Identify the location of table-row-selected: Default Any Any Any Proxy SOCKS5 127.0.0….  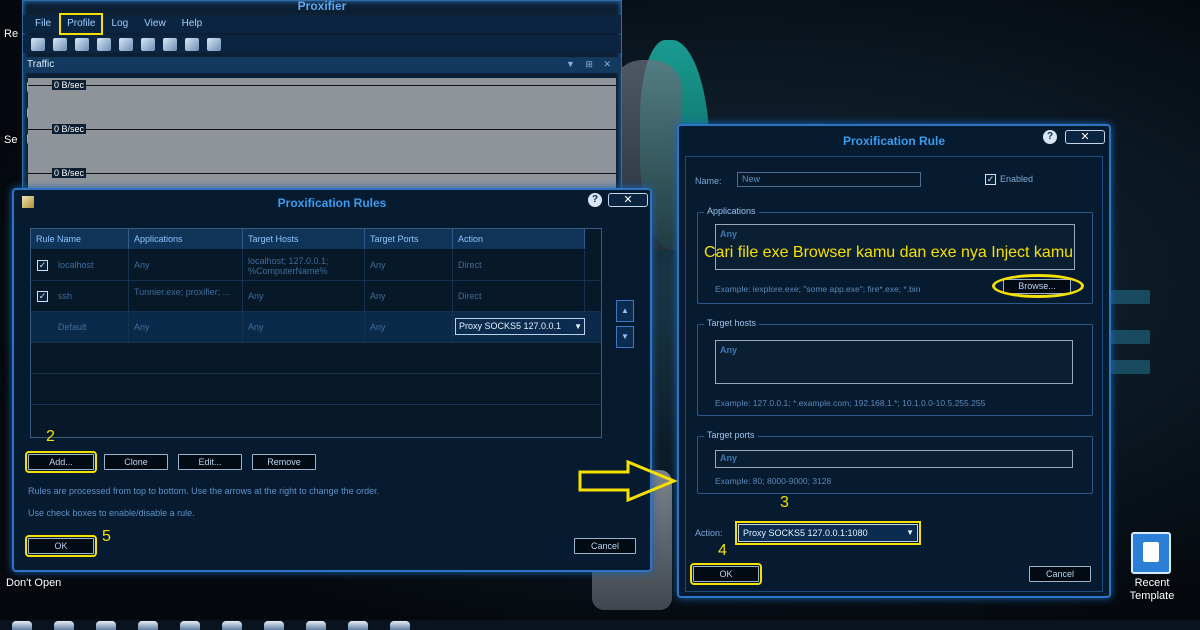
(316, 327).